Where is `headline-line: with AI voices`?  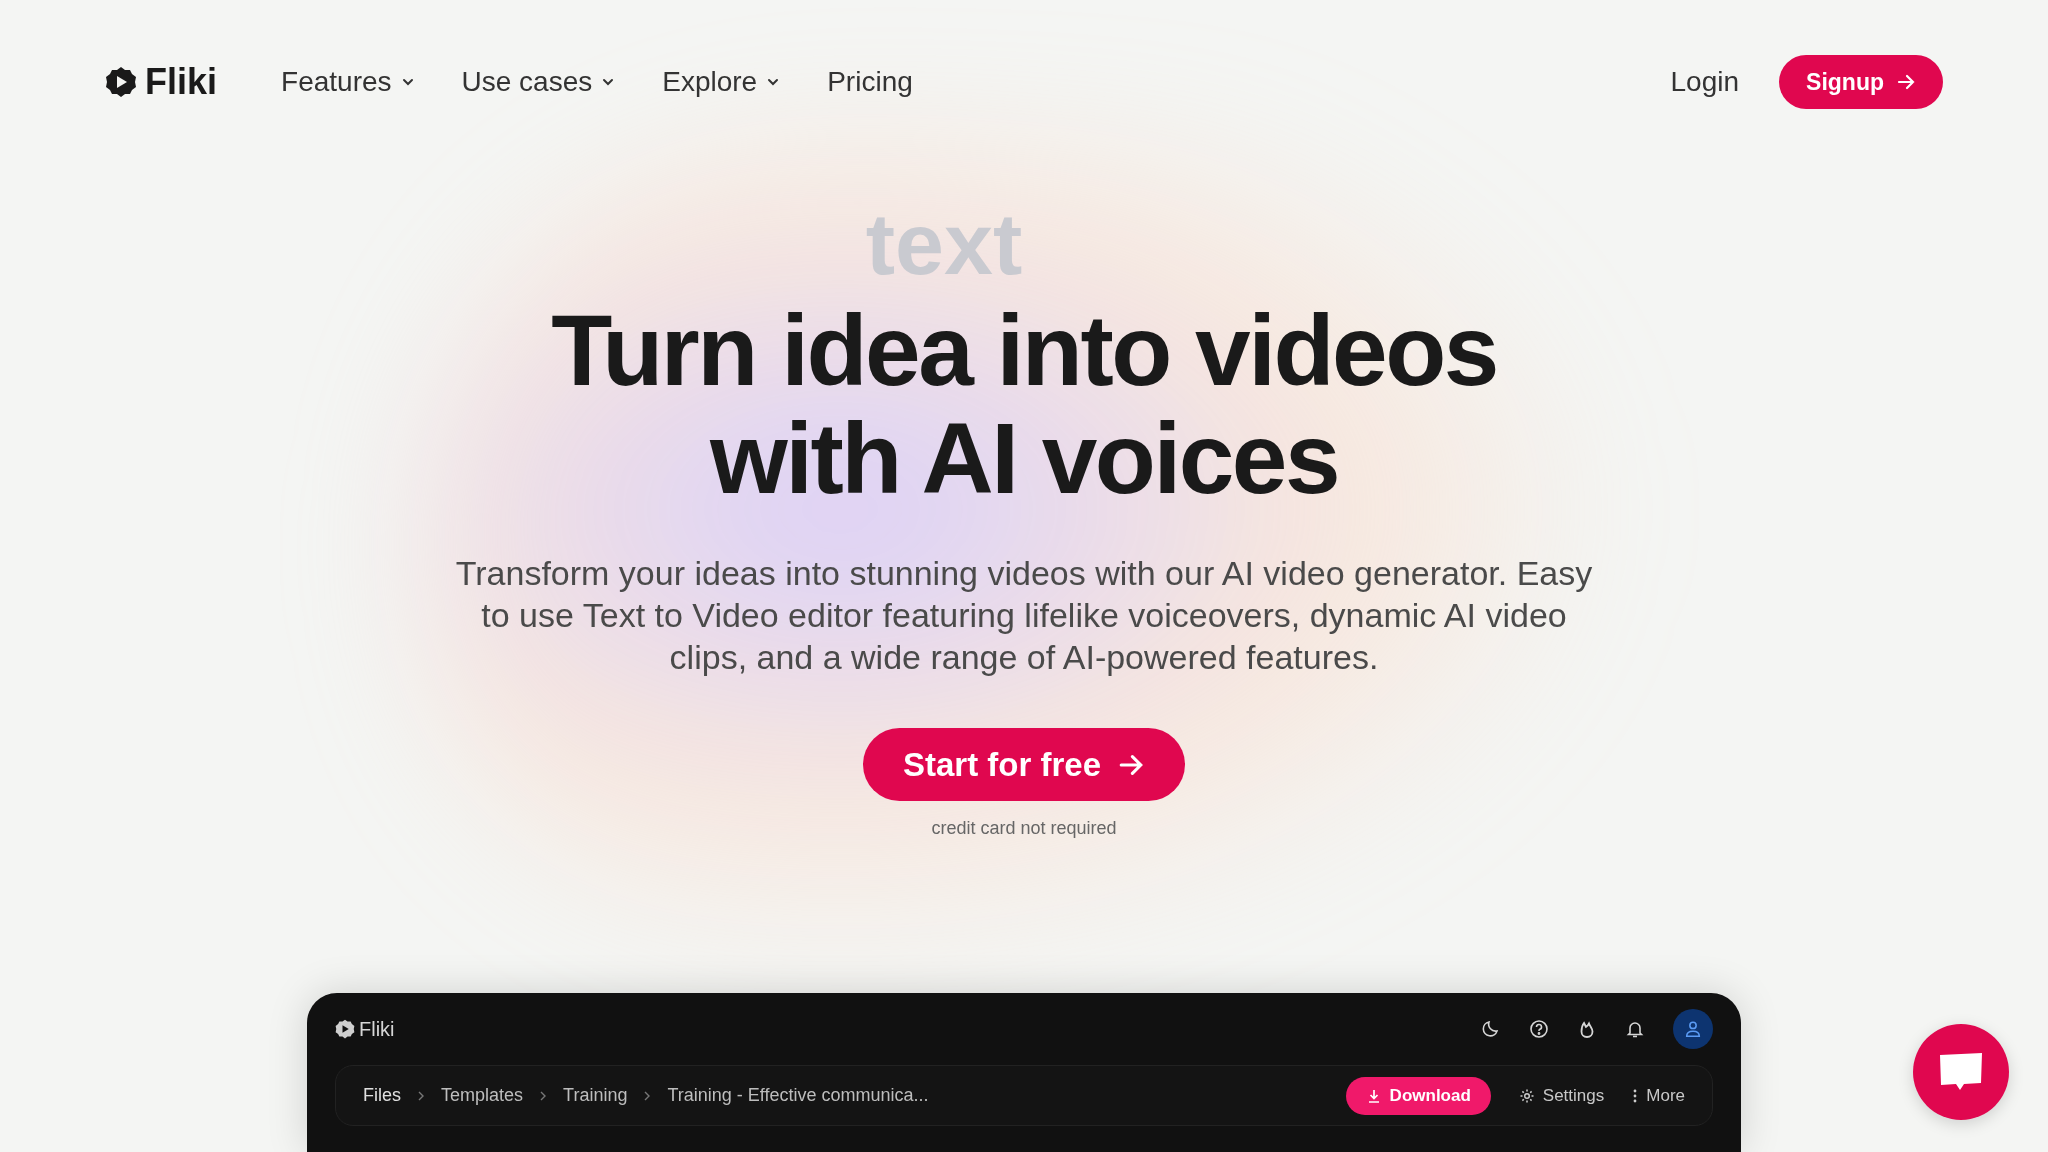
headline-line: with AI voices is located at coordinates (1024, 458).